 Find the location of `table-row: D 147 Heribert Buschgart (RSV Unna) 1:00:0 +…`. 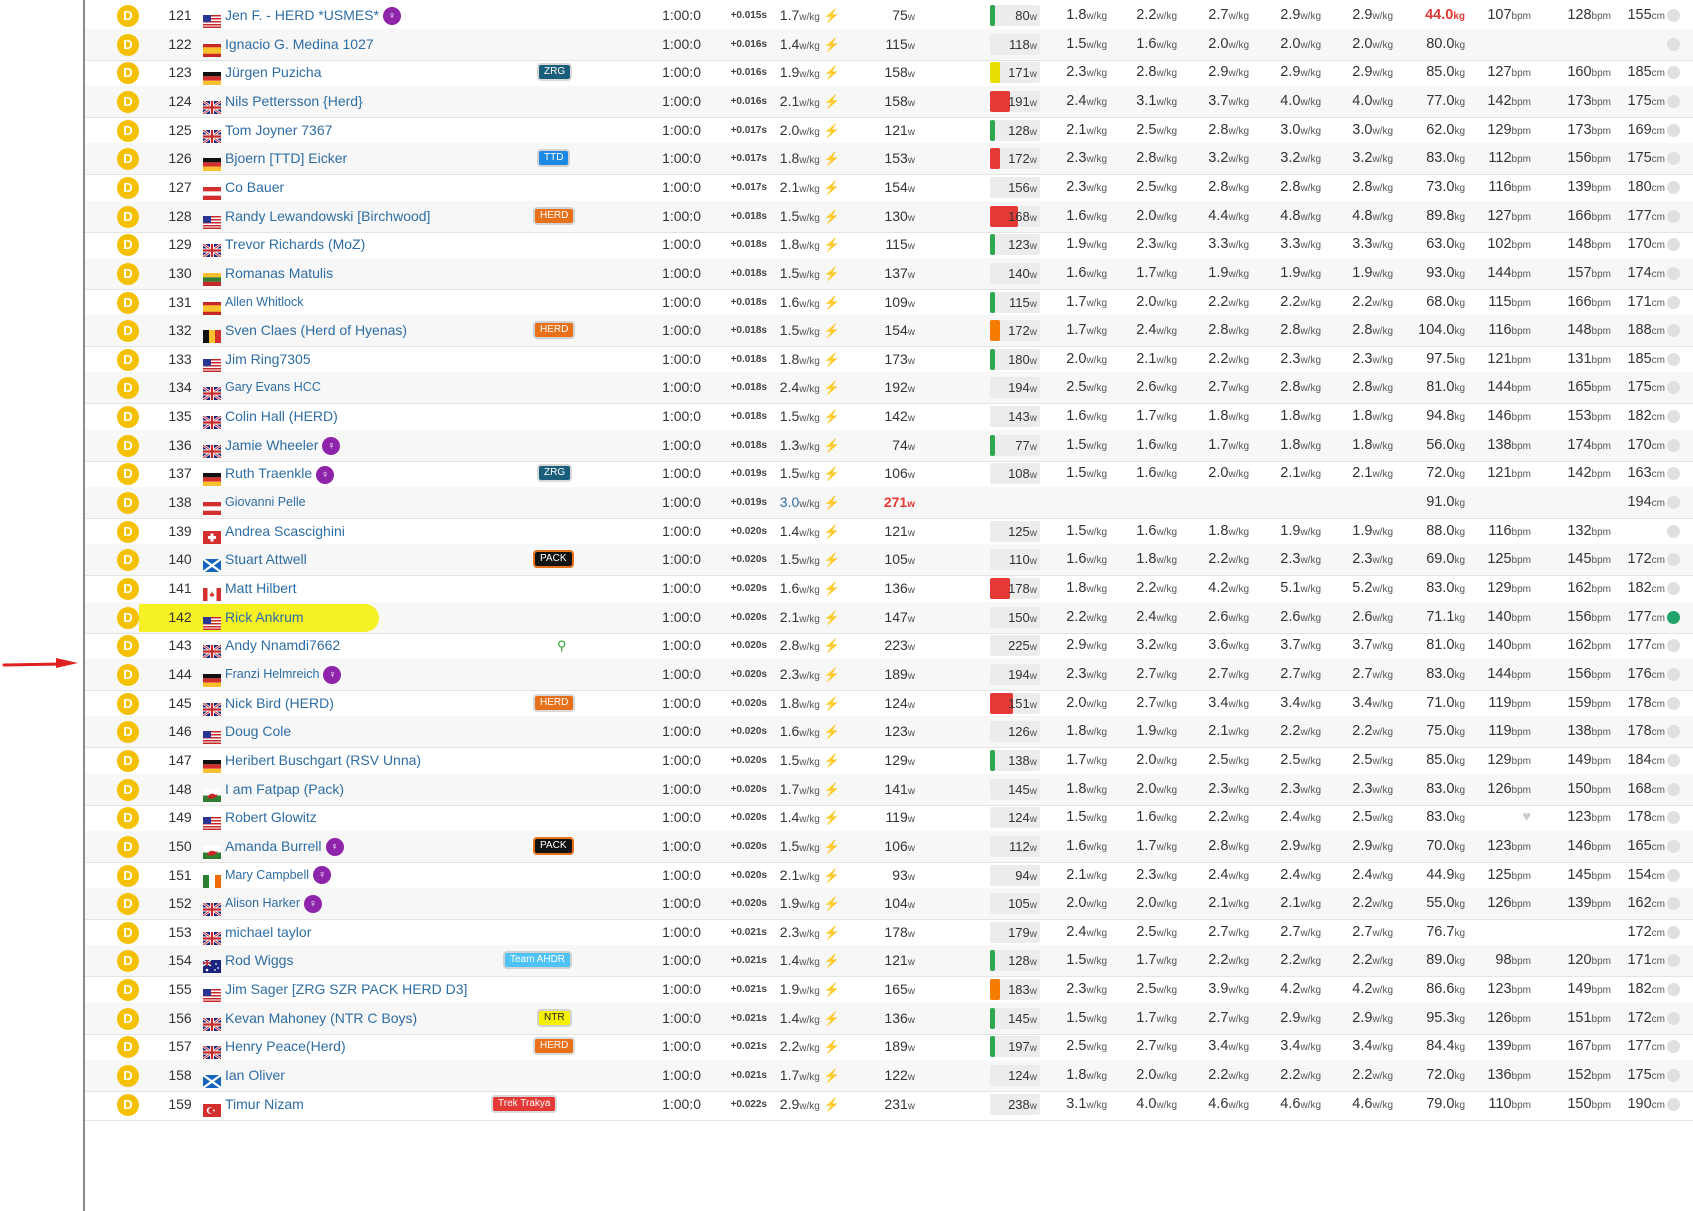

table-row: D 147 Heribert Buschgart (RSV Unna) 1:00:0 +… is located at coordinates (889, 761).